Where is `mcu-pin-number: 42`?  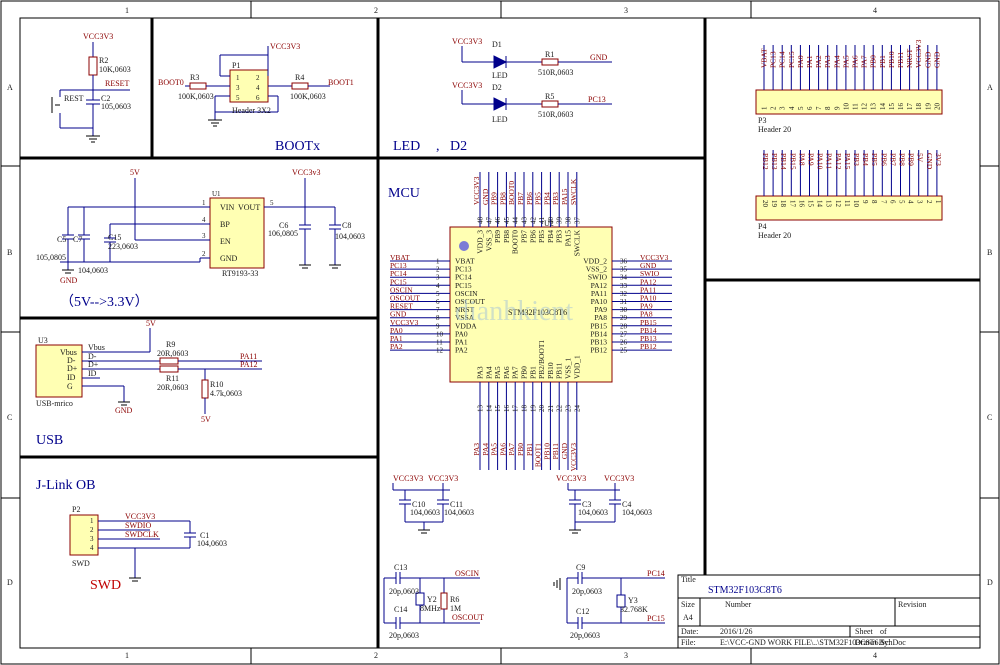
mcu-pin-number: 42 is located at coordinates (533, 221).